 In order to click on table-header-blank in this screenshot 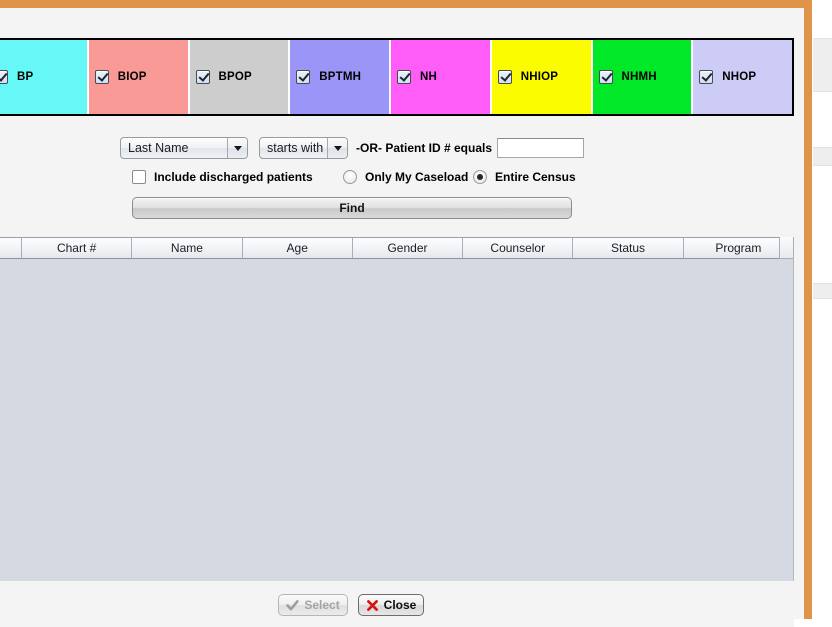, I will do `click(11, 248)`.